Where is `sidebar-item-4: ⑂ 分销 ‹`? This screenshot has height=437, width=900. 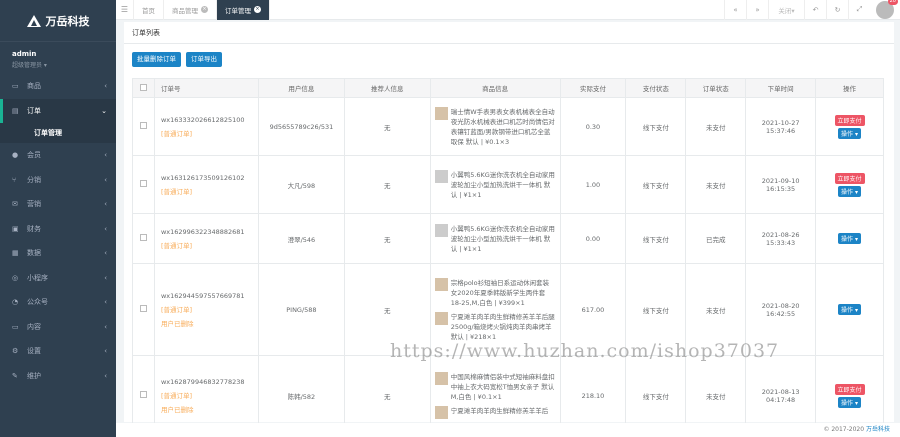 sidebar-item-4: ⑂ 分销 ‹ is located at coordinates (58, 180).